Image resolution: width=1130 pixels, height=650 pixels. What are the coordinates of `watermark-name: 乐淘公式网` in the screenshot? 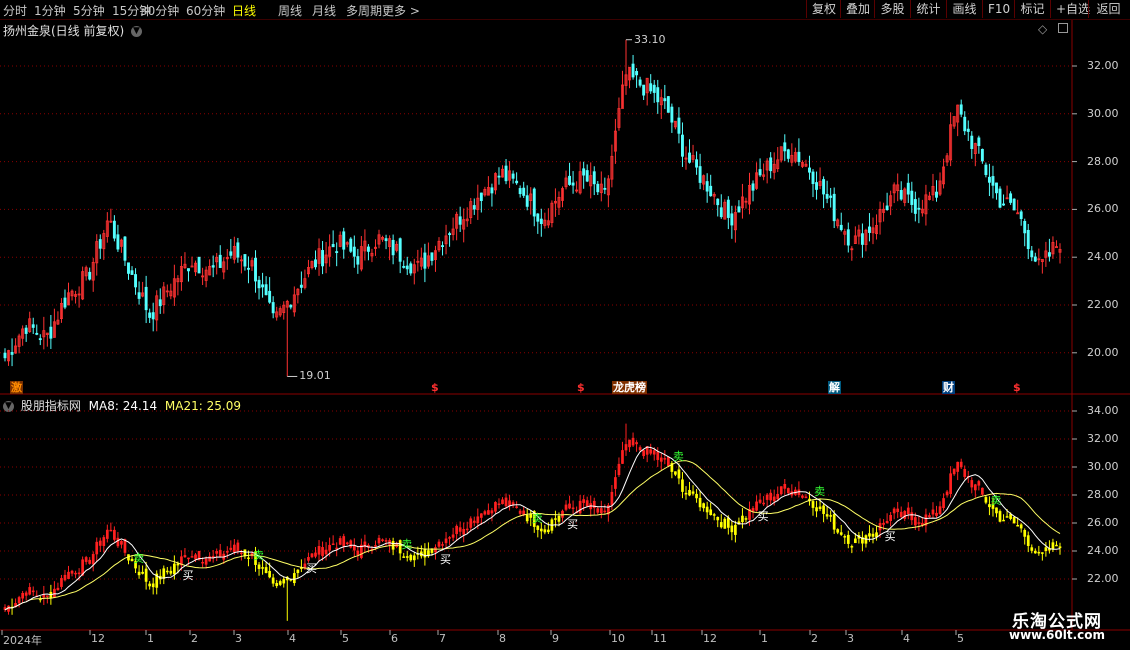 It's located at (1057, 622).